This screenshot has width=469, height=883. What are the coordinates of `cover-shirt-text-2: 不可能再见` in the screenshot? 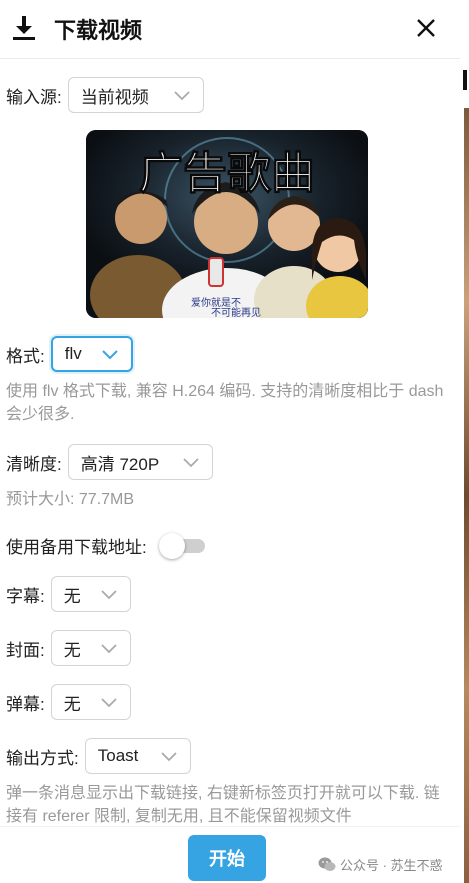 It's located at (236, 312).